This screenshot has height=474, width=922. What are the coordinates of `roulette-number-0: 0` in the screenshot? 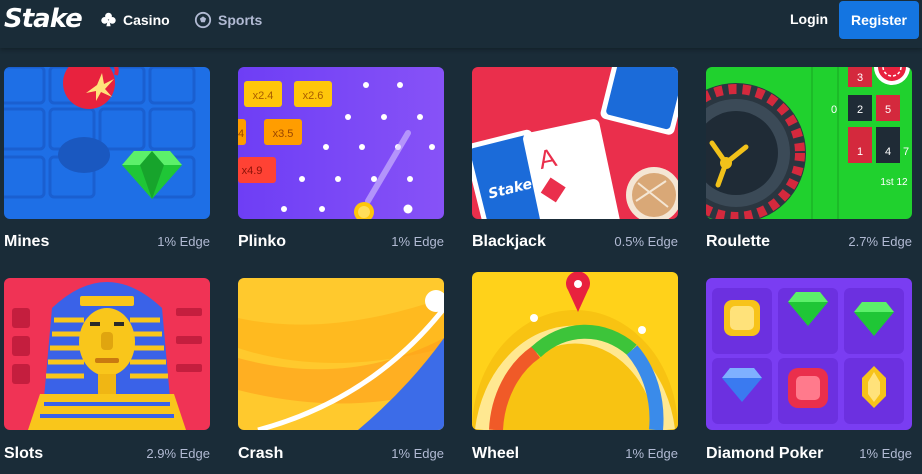 It's located at (834, 110).